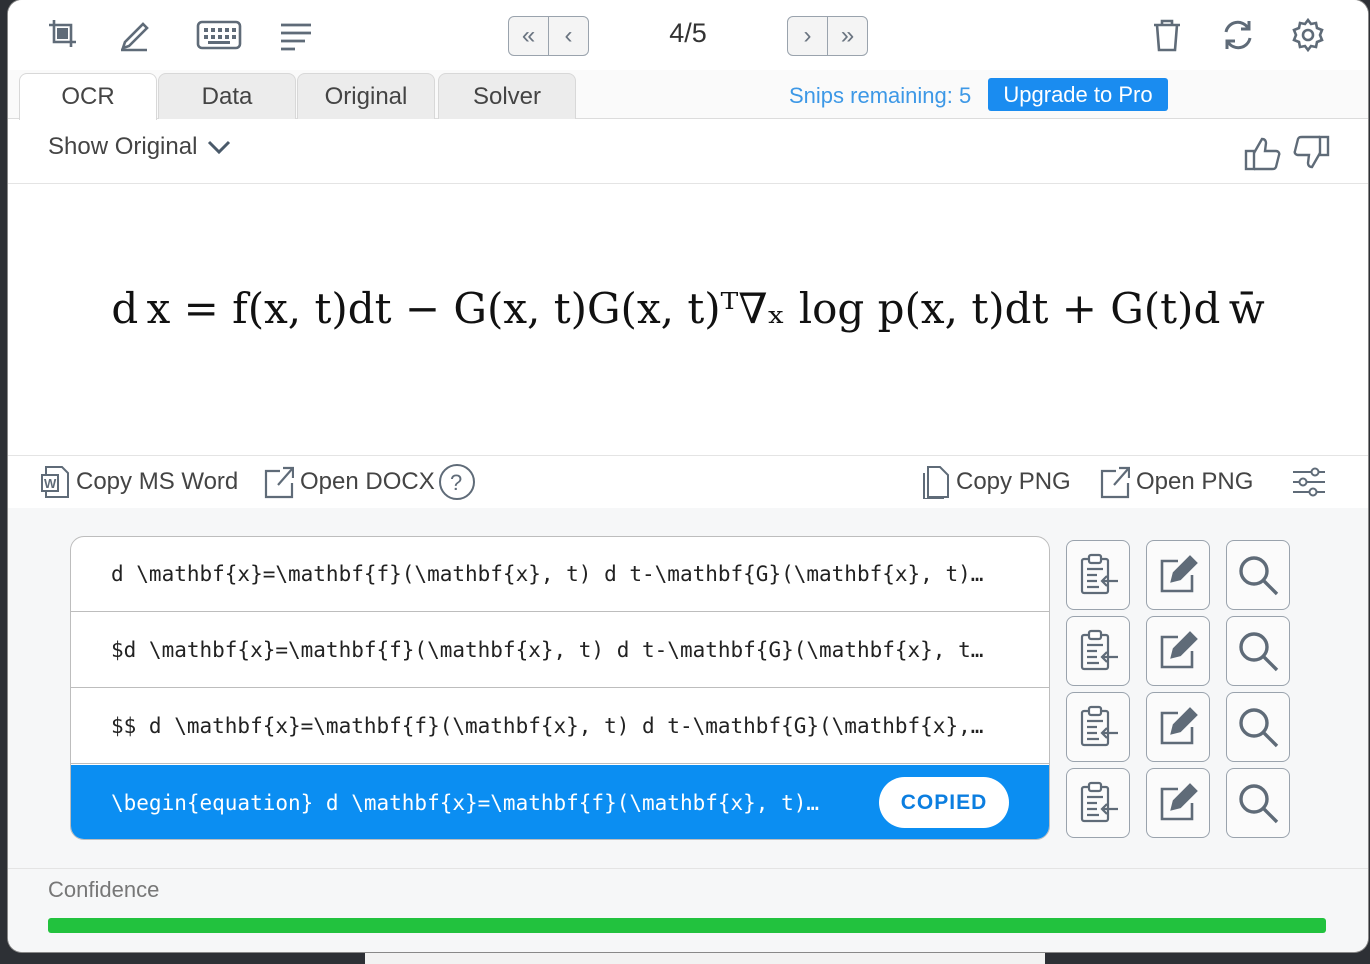 The width and height of the screenshot is (1370, 964). Describe the element at coordinates (64, 35) in the screenshot. I see `crop-icon` at that location.